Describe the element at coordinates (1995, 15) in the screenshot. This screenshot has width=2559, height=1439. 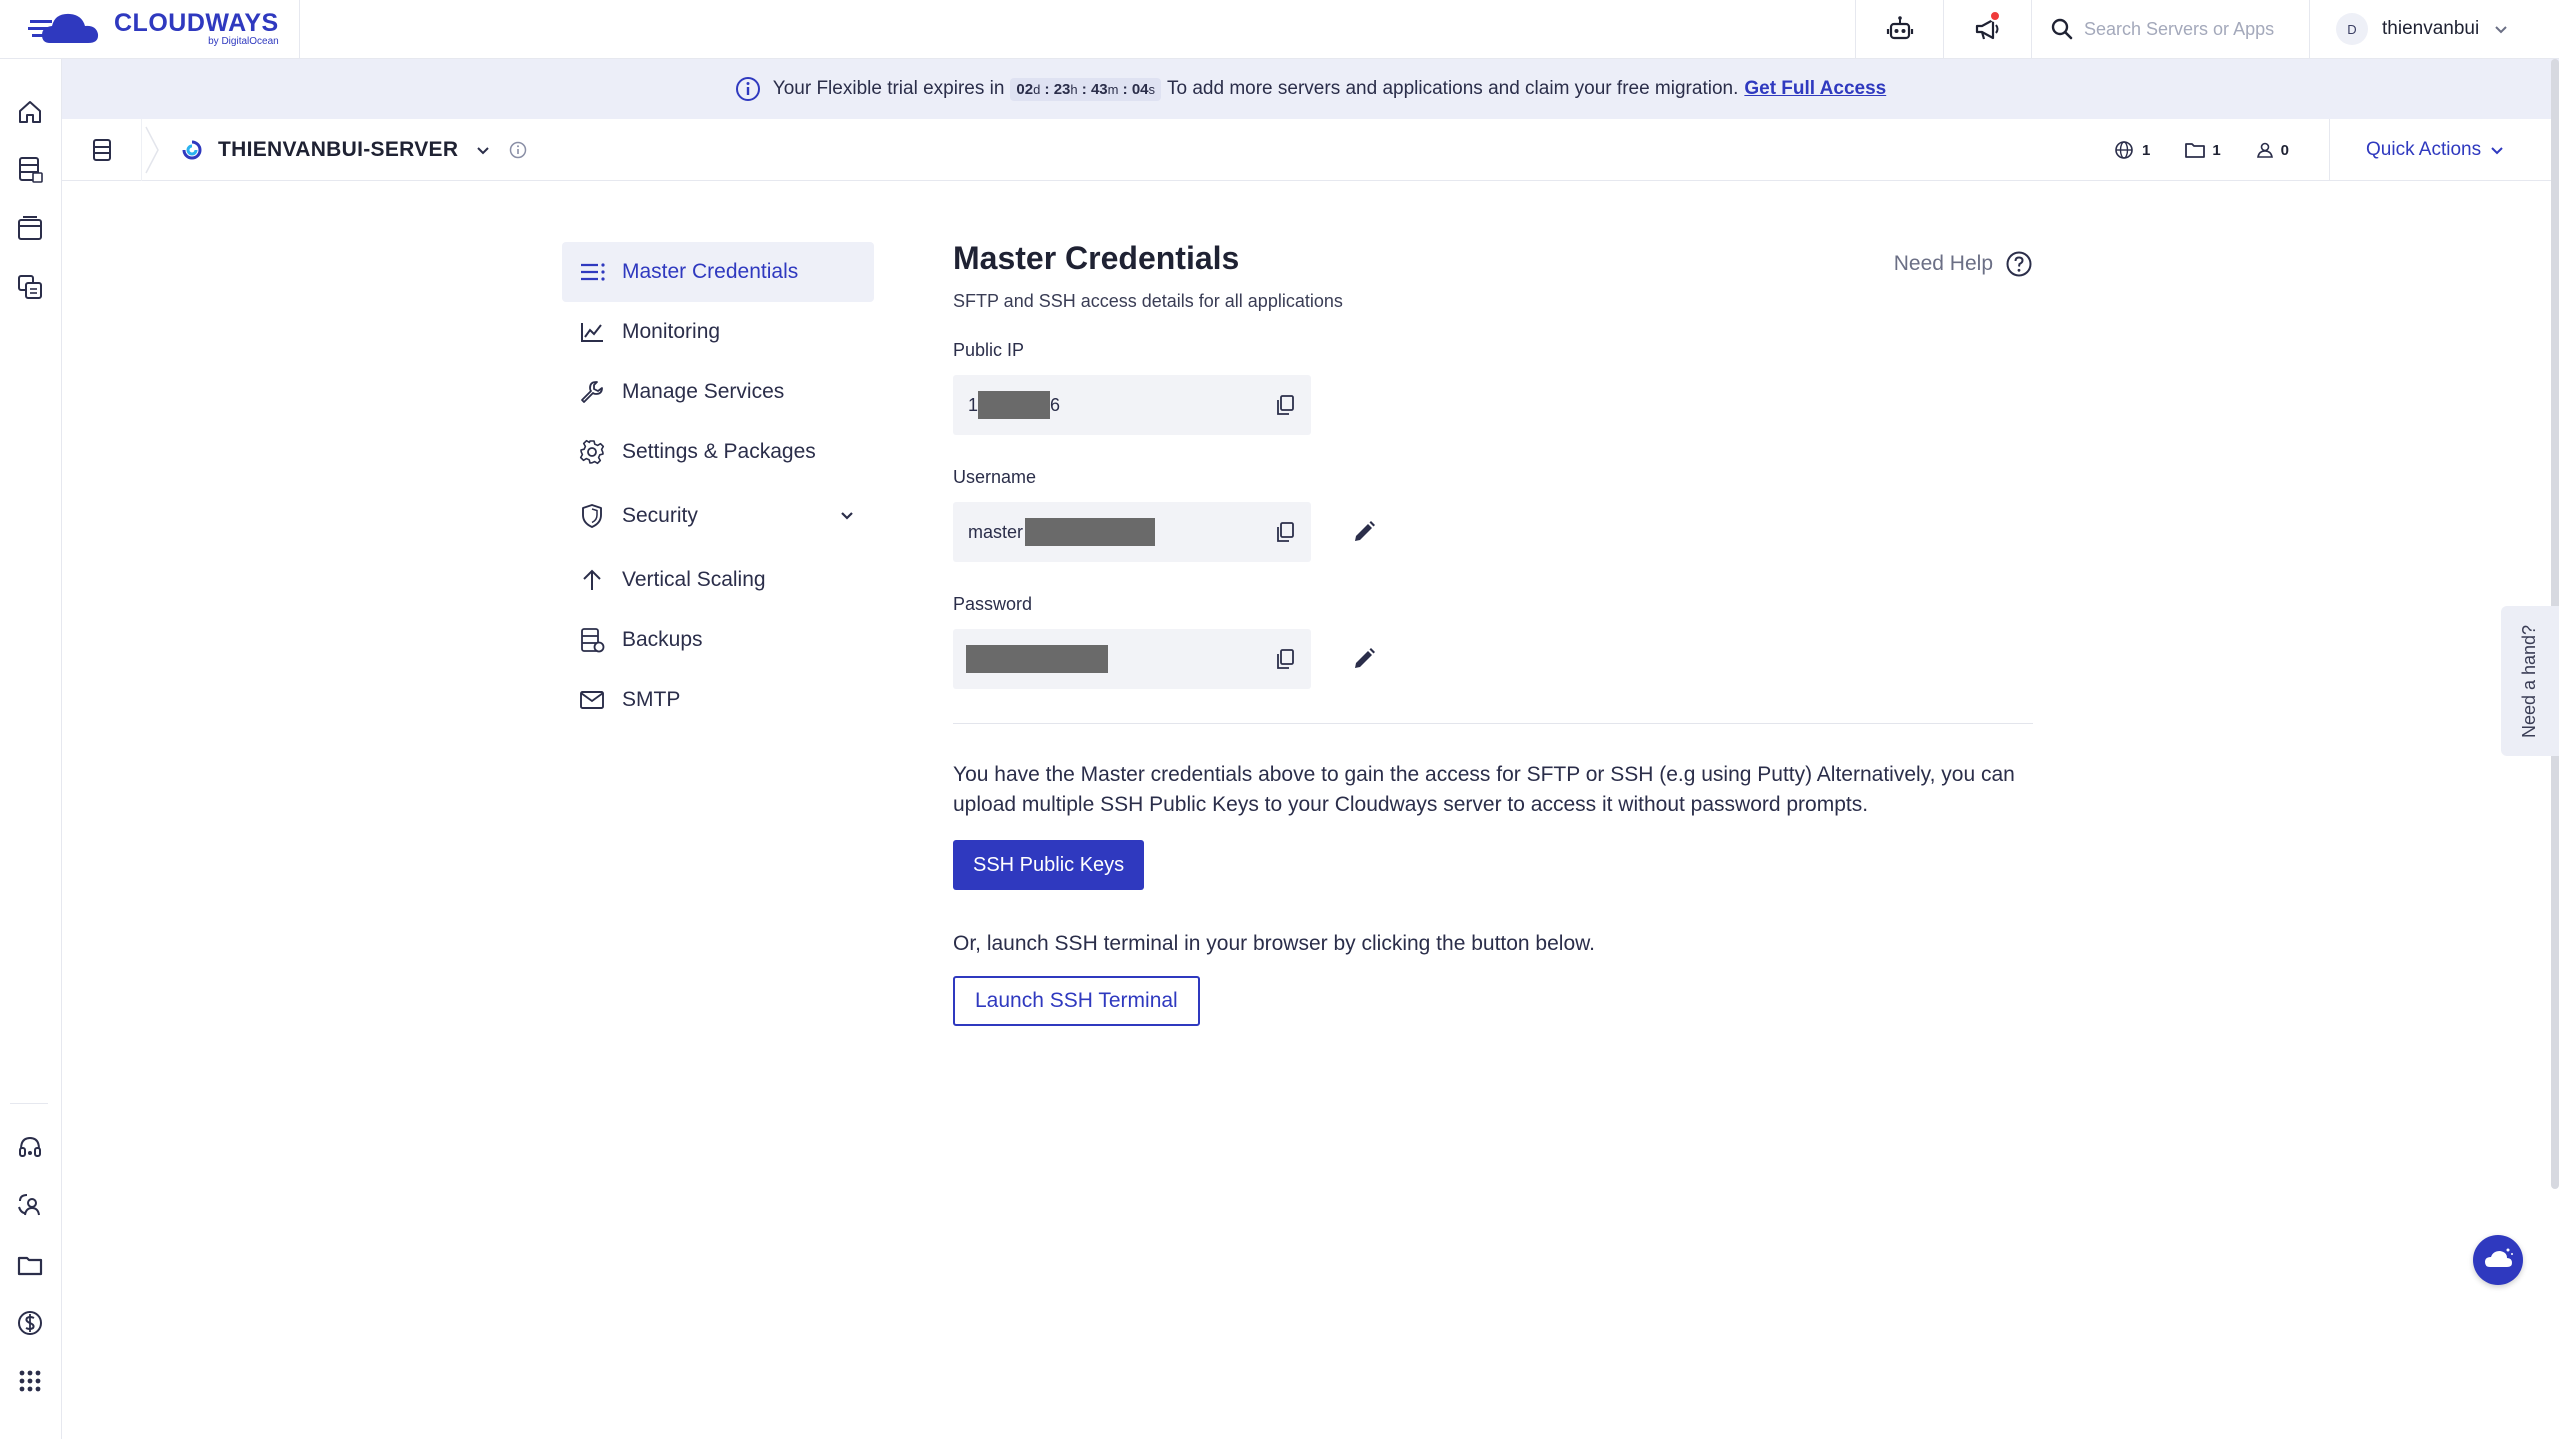
I see `notification-dot` at that location.